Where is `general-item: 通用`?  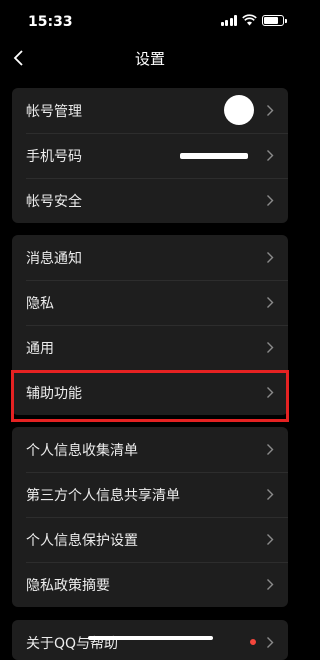
general-item: 通用 is located at coordinates (150, 347).